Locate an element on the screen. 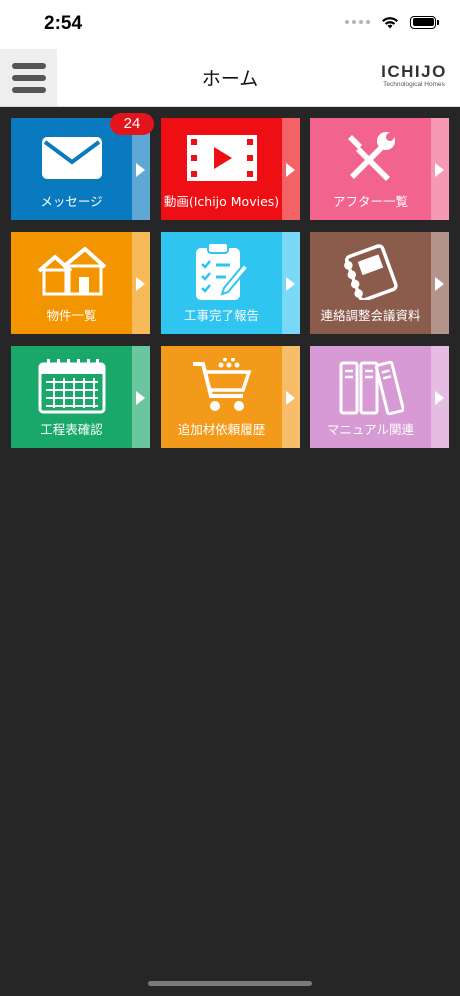  tile-manuals: マニュアル関連 is located at coordinates (379, 397).